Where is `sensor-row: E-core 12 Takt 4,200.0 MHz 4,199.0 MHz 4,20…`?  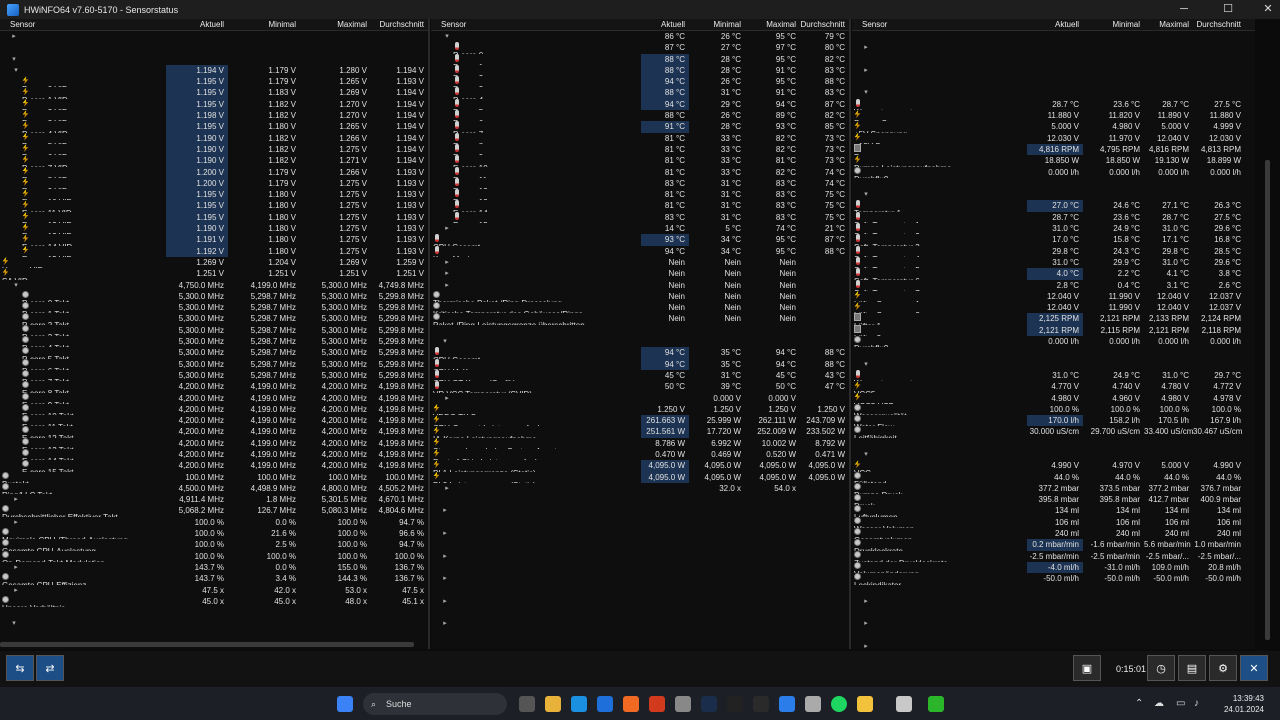
sensor-row: E-core 12 Takt 4,200.0 MHz 4,199.0 MHz 4,20… is located at coordinates (214, 432).